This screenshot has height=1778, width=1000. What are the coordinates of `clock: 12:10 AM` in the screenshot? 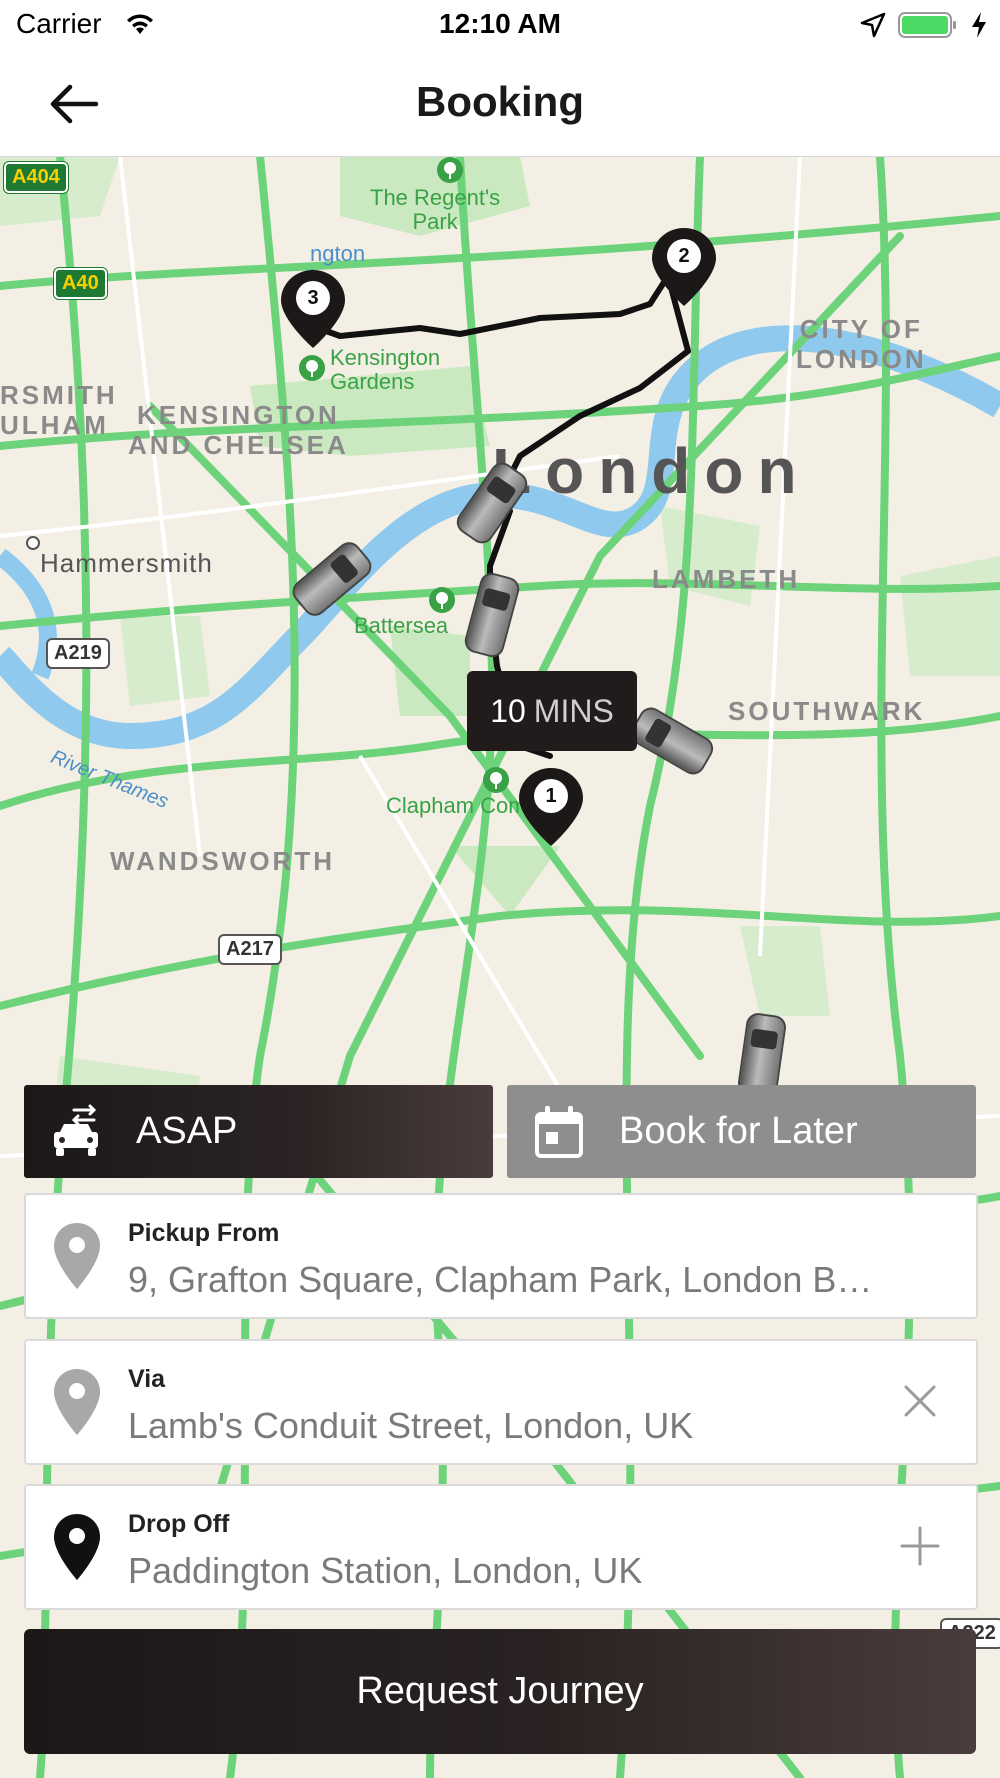 It's located at (500, 23).